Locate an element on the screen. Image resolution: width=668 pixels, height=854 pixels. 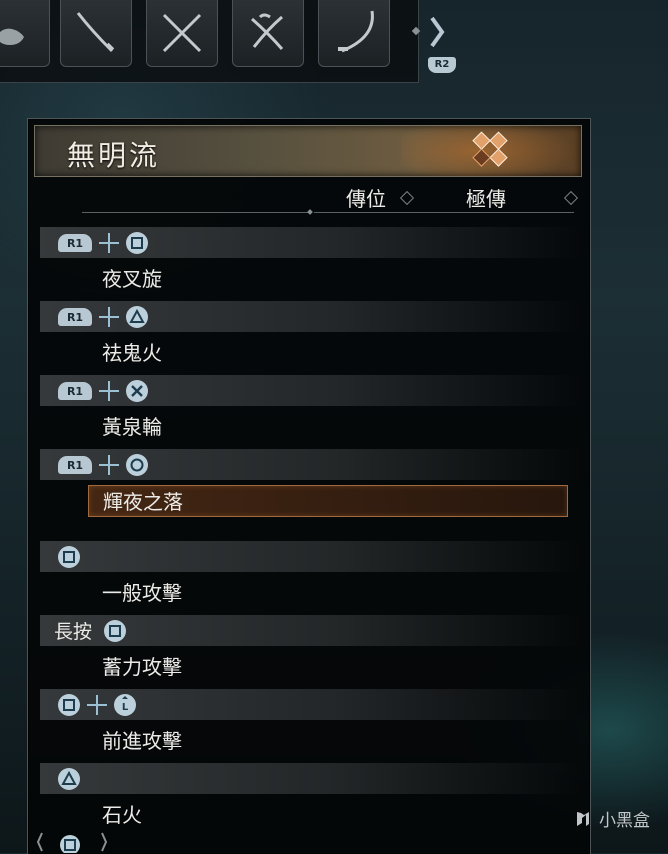
left-stick-icon: L is located at coordinates (125, 704).